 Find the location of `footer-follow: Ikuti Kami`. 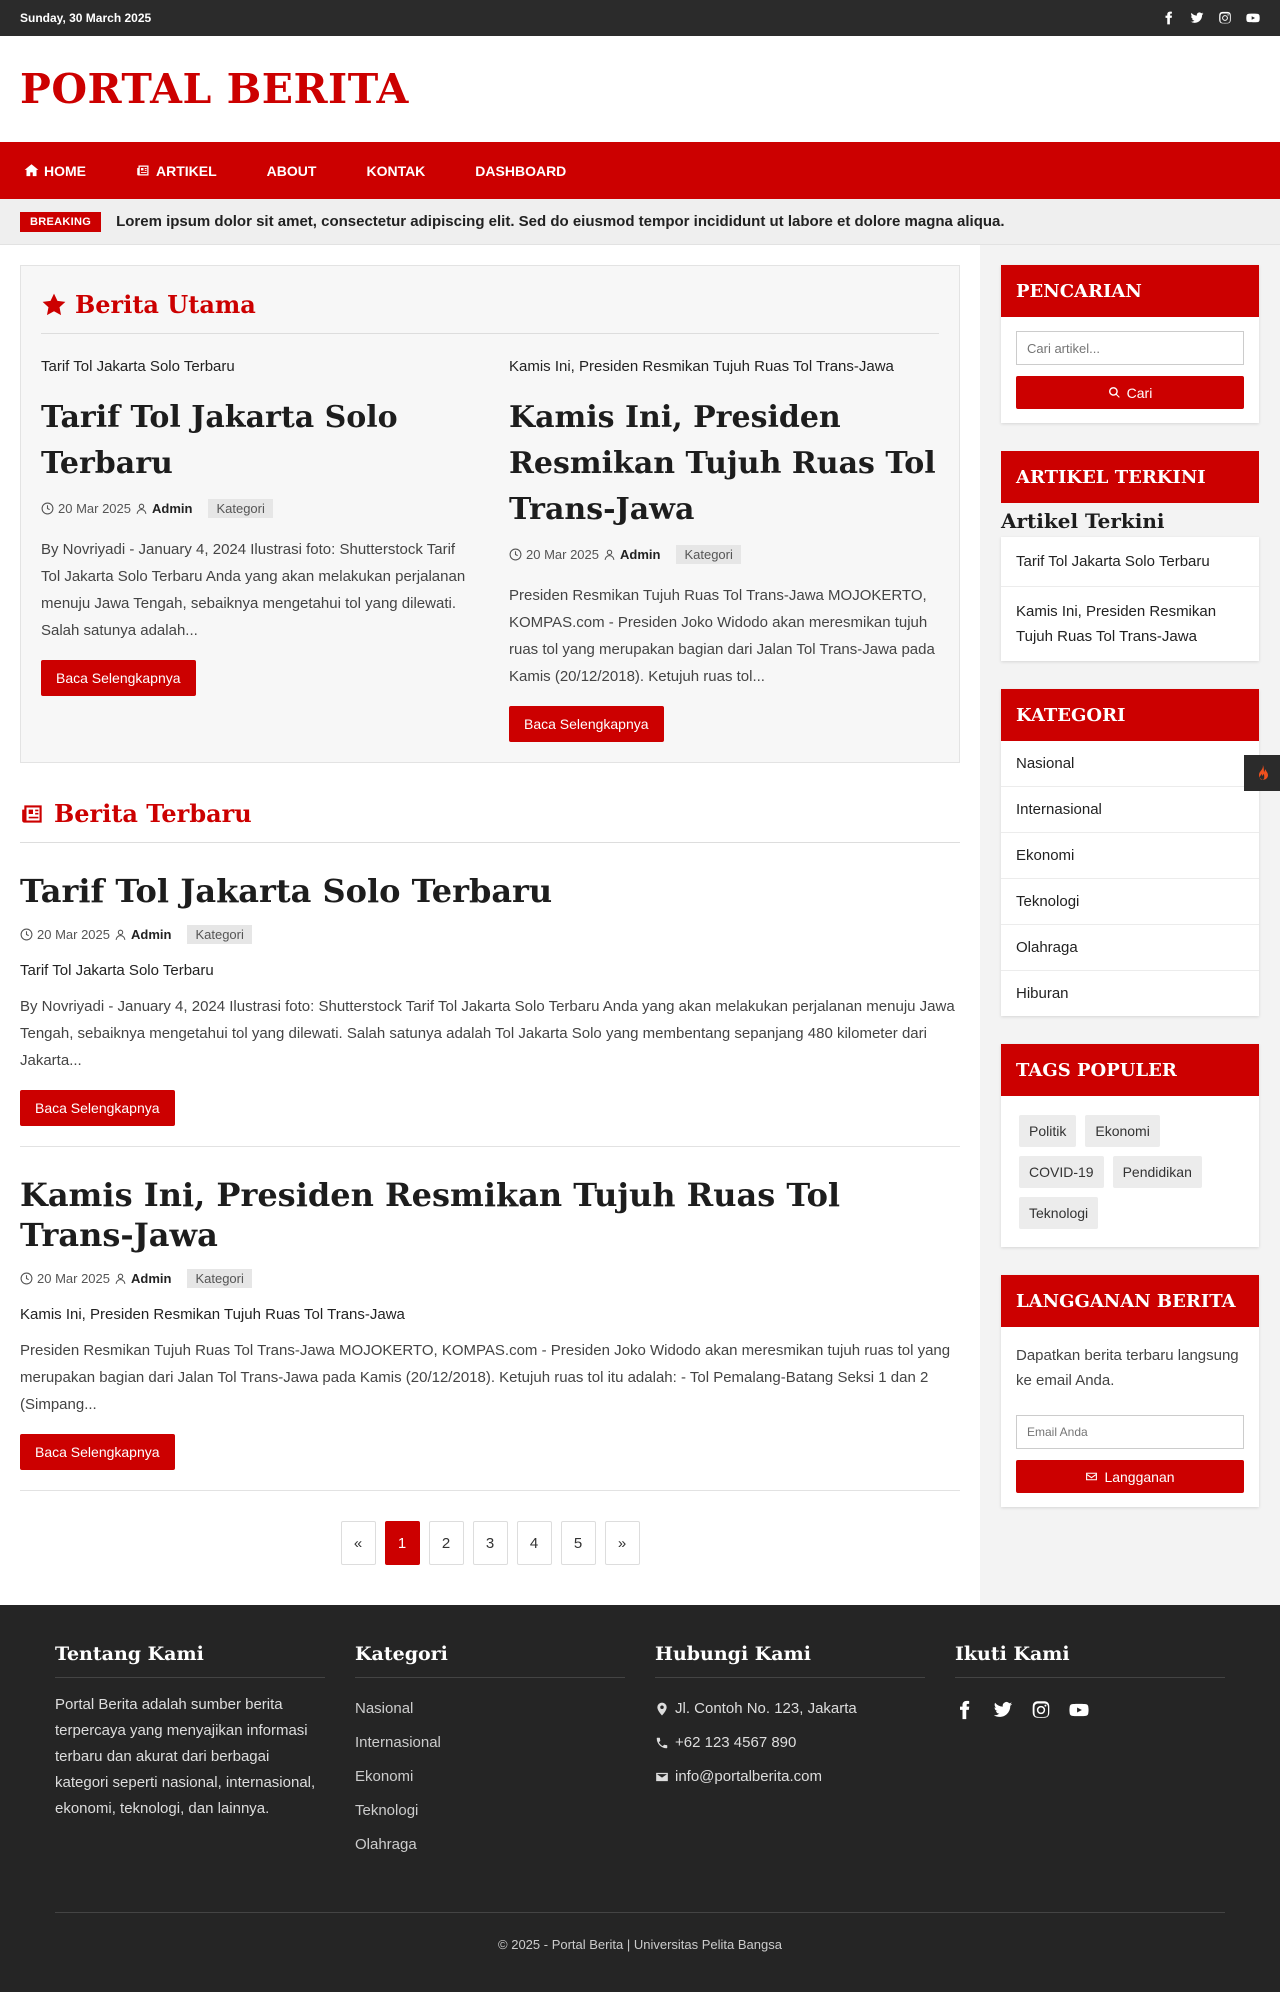

footer-follow: Ikuti Kami is located at coordinates (1090, 1752).